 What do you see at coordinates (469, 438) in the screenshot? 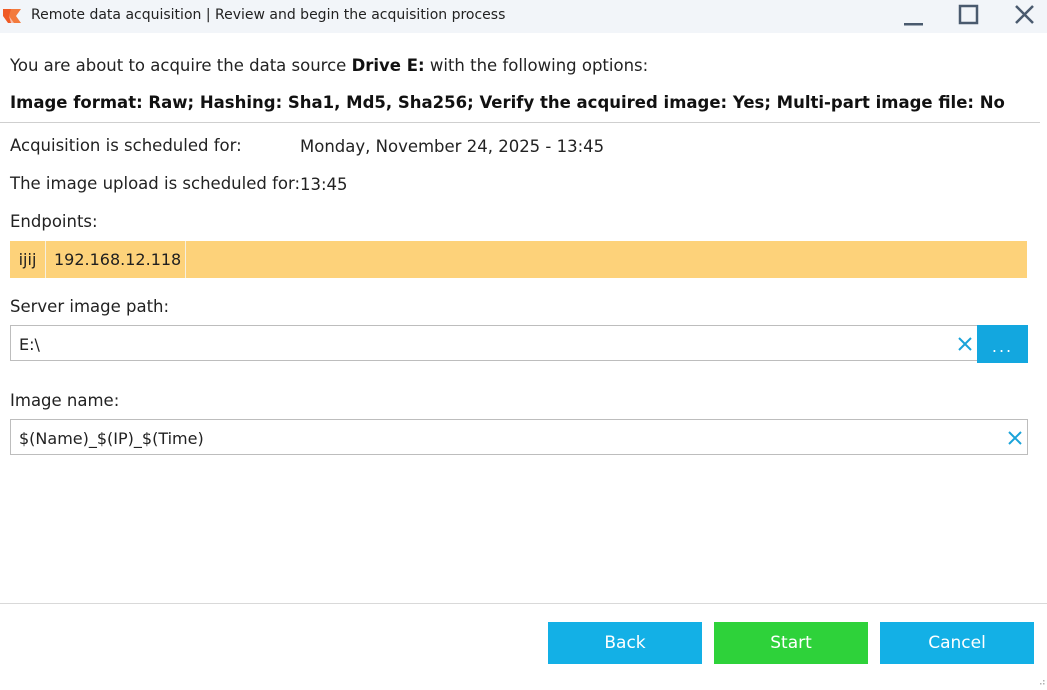
I see `image-name-input` at bounding box center [469, 438].